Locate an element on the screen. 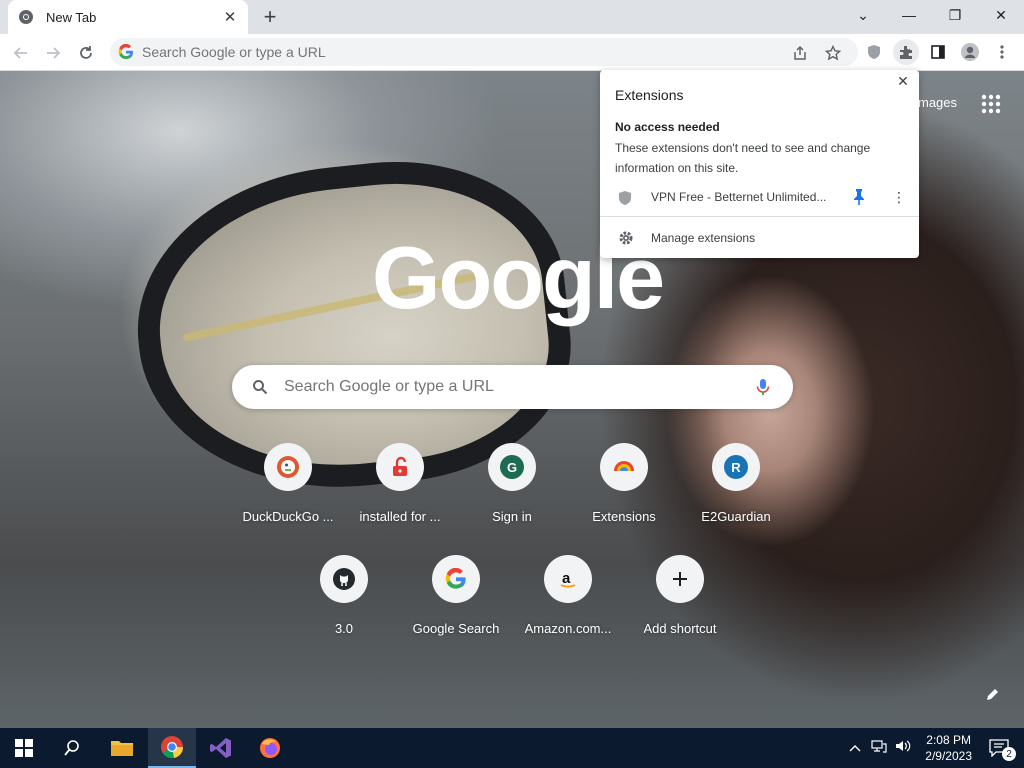 Image resolution: width=1024 pixels, height=768 pixels. folder-icon is located at coordinates (122, 748).